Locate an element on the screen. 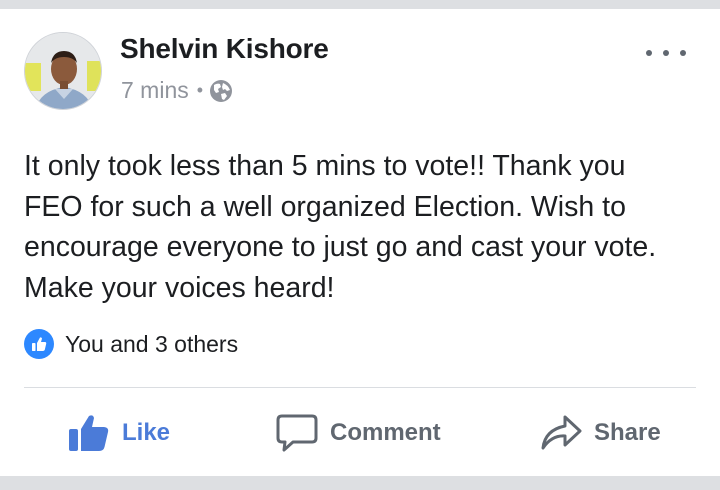  reactions-summary: You and 3 others is located at coordinates (131, 344).